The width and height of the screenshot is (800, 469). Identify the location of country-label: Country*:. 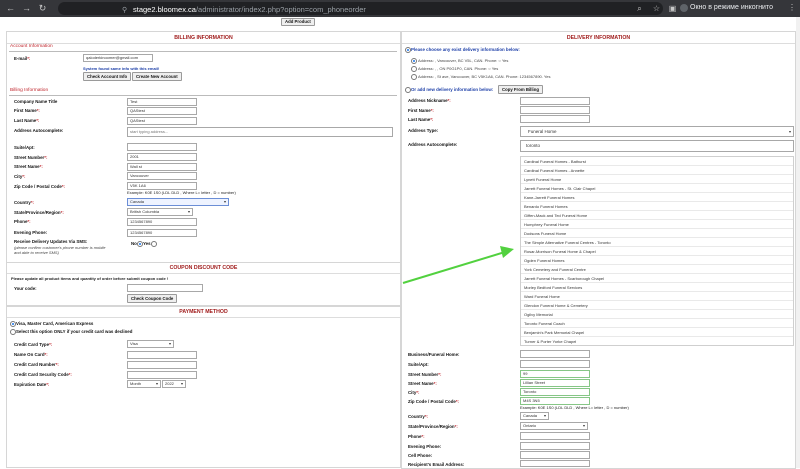
(24, 202).